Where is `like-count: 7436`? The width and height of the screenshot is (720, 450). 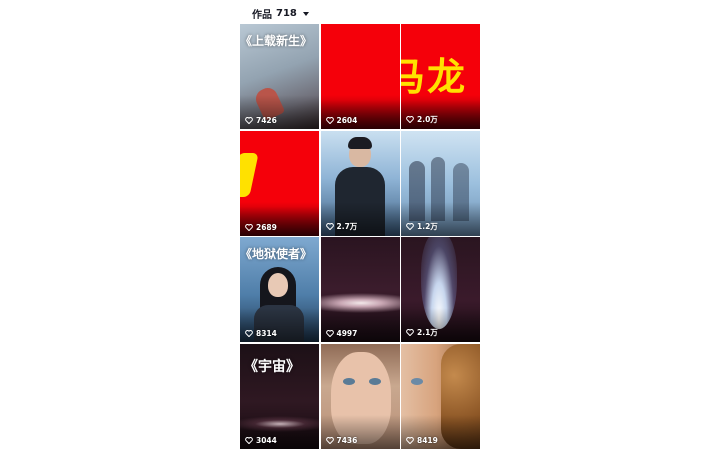
like-count: 7436 is located at coordinates (341, 440).